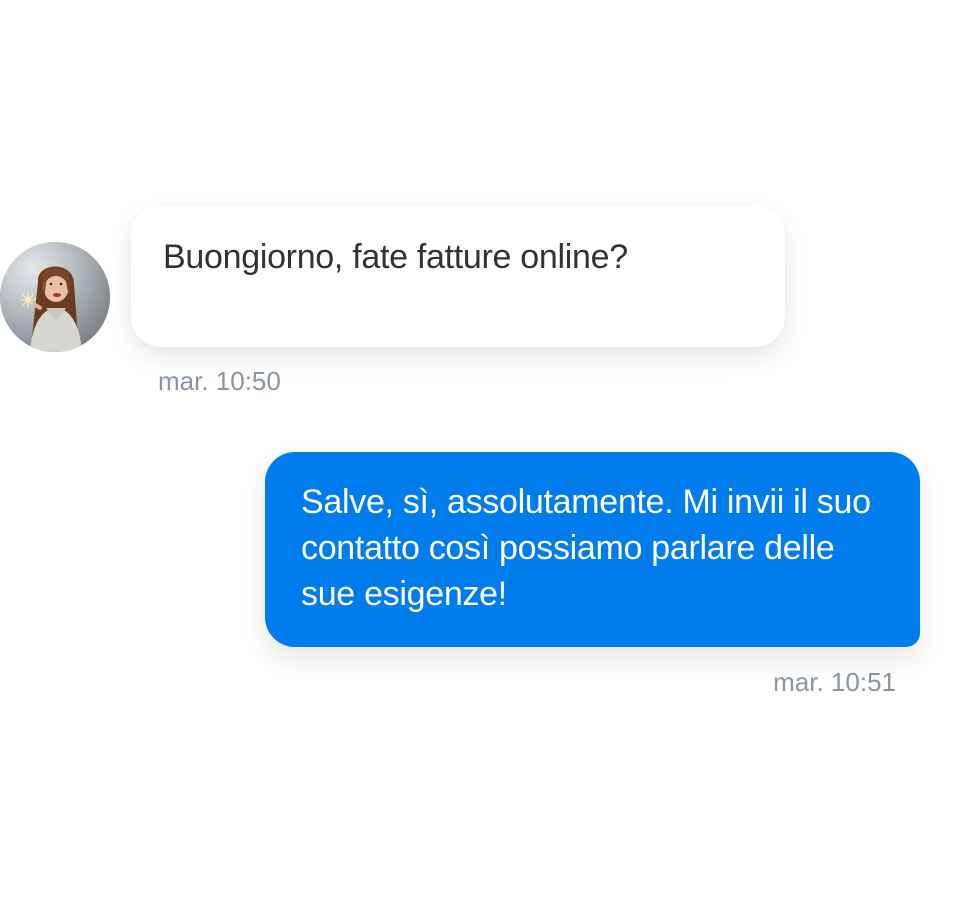 The image size is (966, 920). Describe the element at coordinates (834, 682) in the screenshot. I see `outgoing-message-timestamp: mar. 10:51` at that location.